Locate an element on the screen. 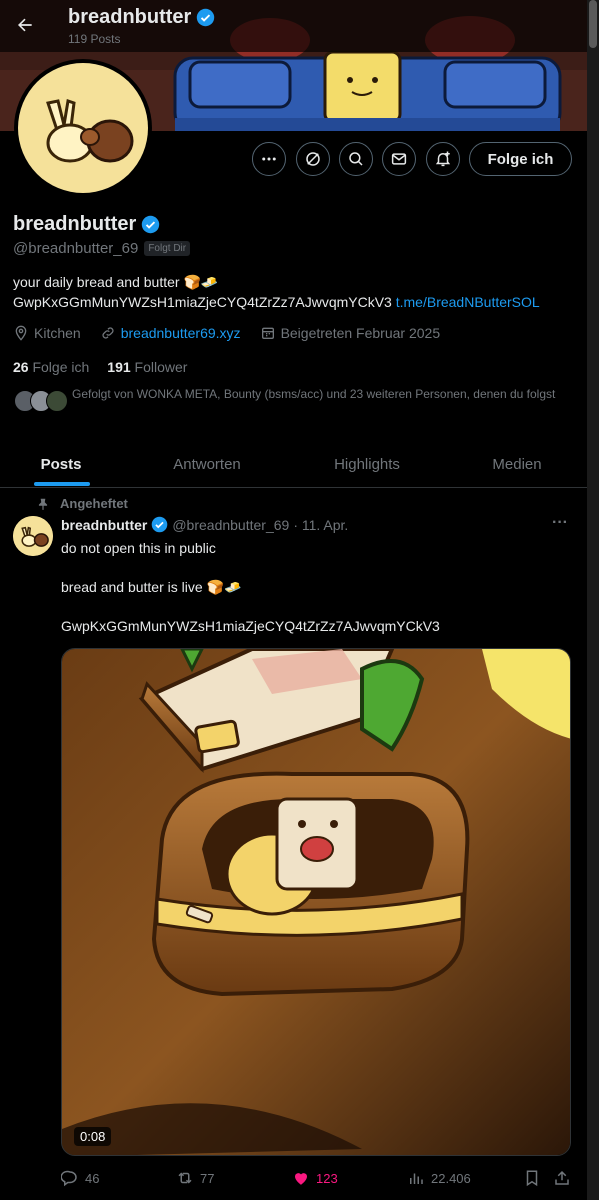  arrow-left-icon is located at coordinates (25, 25).